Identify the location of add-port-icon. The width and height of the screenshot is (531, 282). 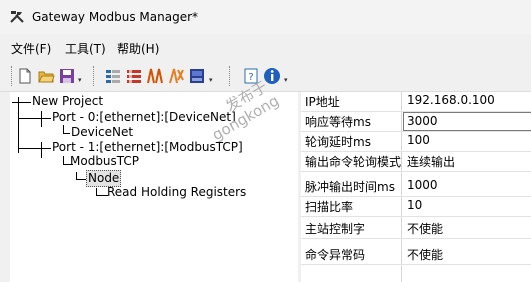
(113, 76).